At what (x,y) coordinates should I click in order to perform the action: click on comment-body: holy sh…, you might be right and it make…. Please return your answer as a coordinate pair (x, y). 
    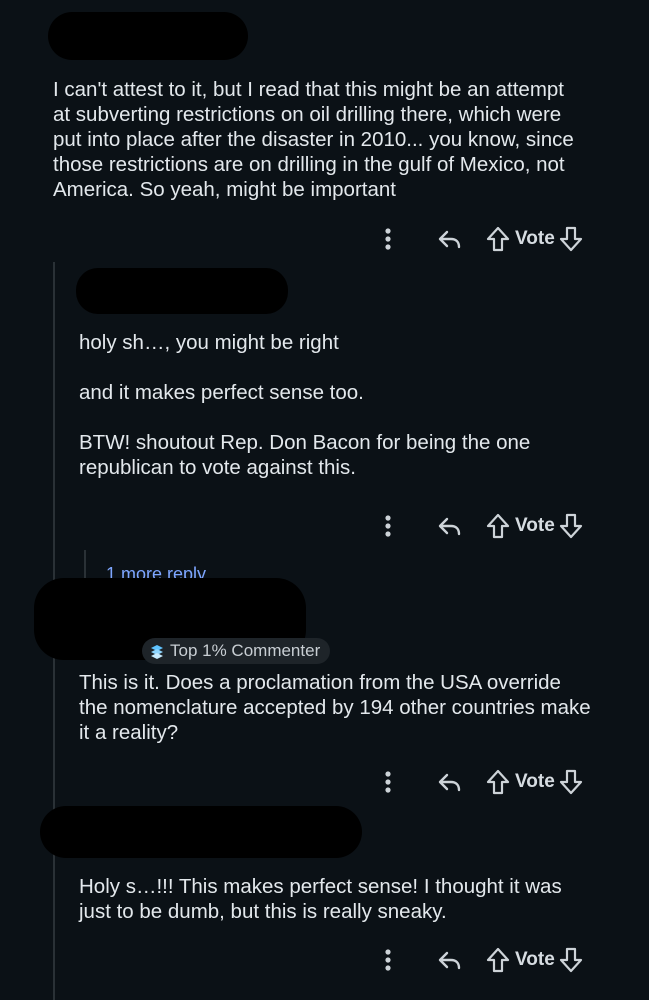
    Looking at the image, I should click on (305, 405).